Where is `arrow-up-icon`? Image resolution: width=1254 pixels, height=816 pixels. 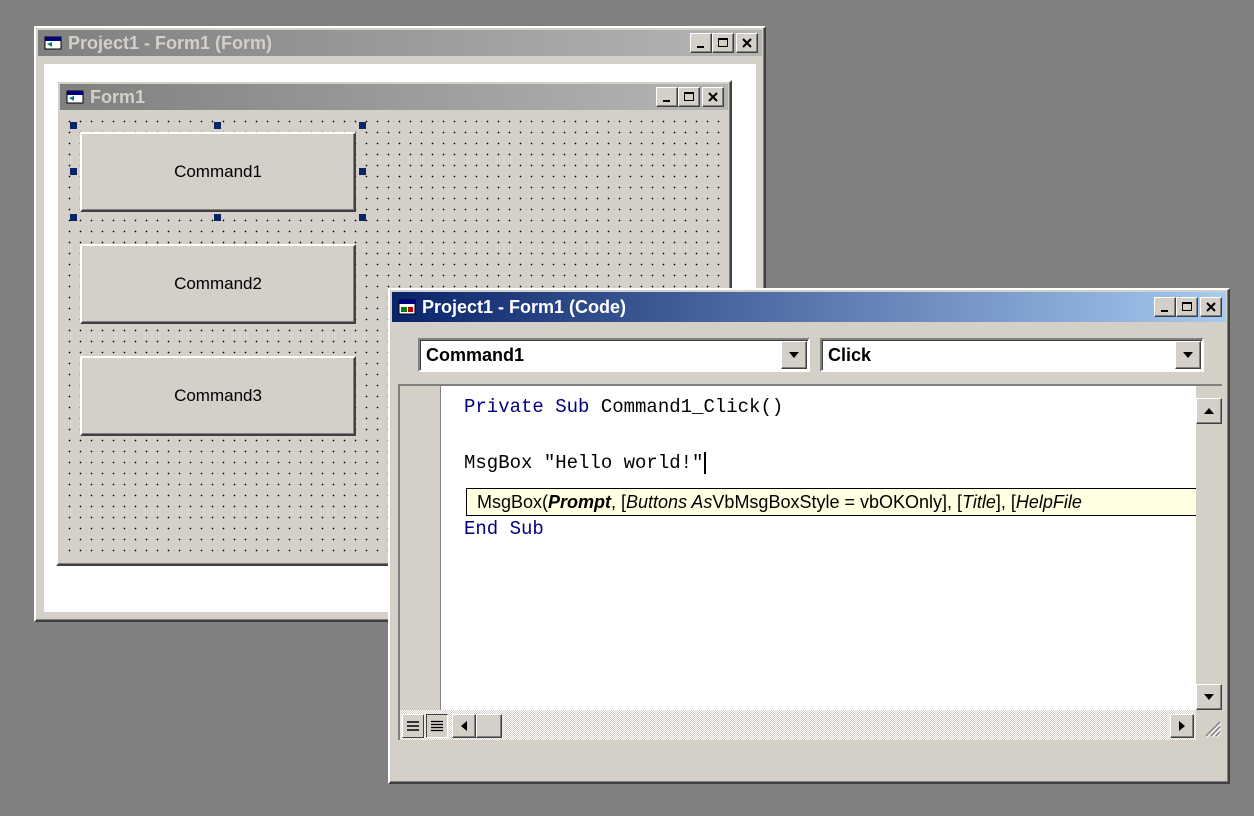
arrow-up-icon is located at coordinates (1209, 411).